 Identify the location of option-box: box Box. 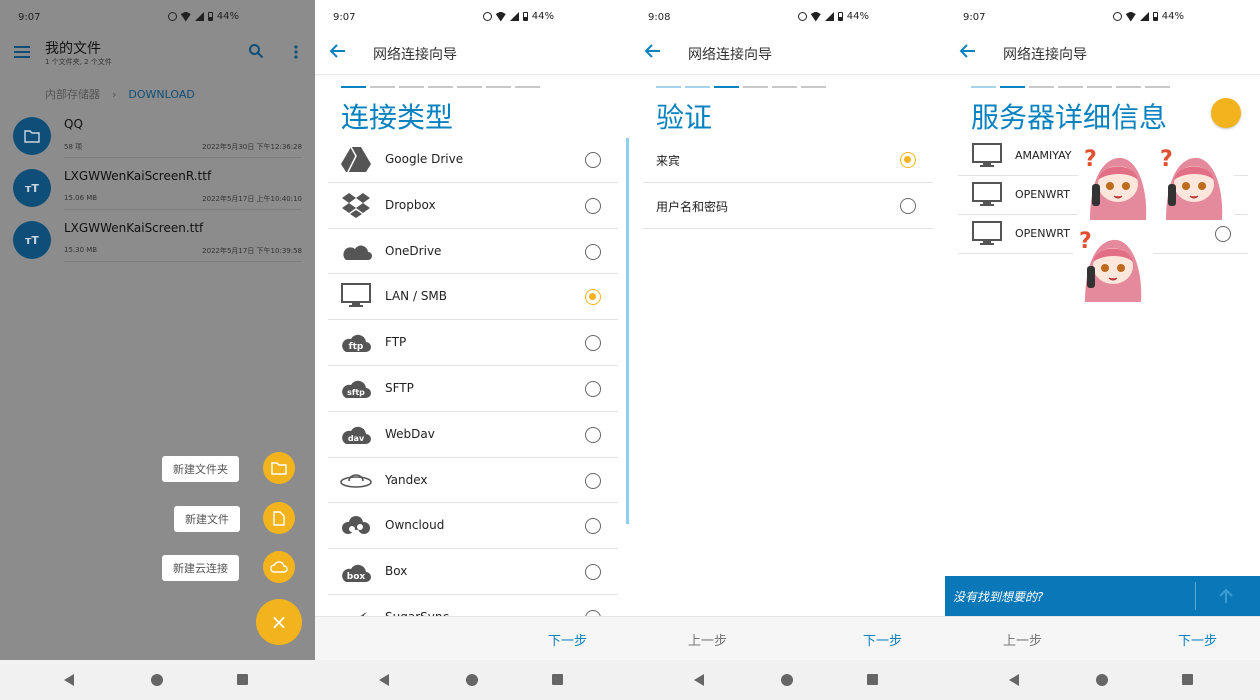
(473, 572).